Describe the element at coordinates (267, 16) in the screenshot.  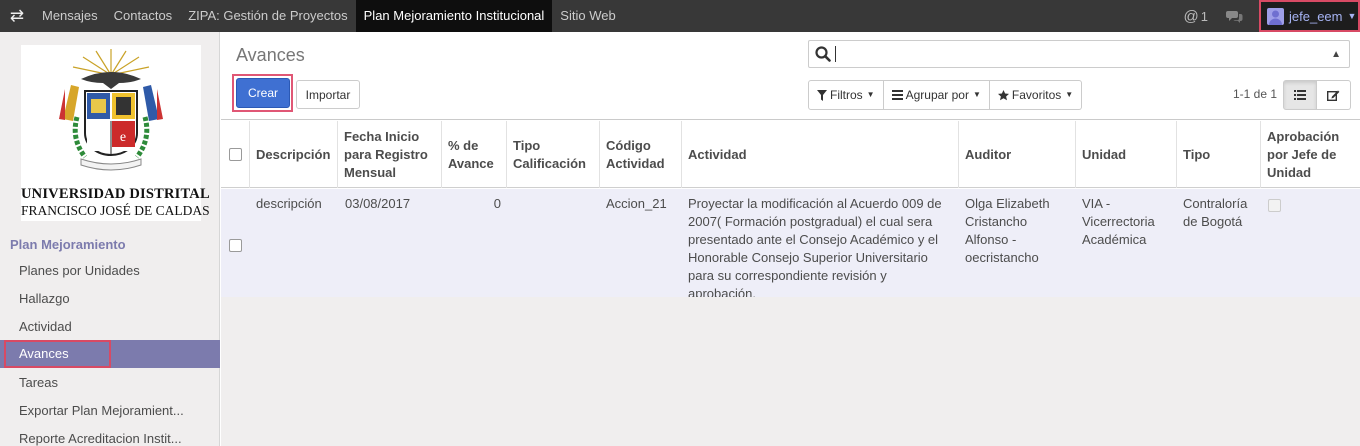
I see `menu-zipa: ZIPA: Gestión de Proyectos` at that location.